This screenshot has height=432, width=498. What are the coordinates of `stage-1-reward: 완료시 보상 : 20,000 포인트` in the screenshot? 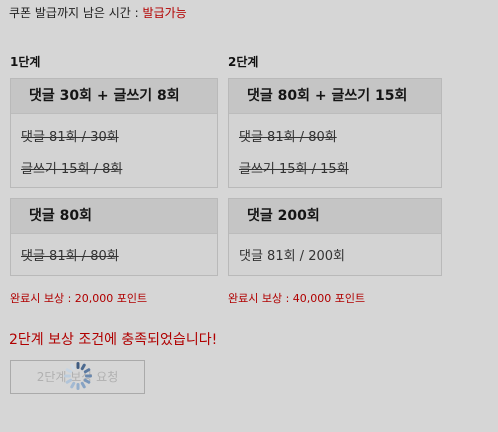 It's located at (79, 298).